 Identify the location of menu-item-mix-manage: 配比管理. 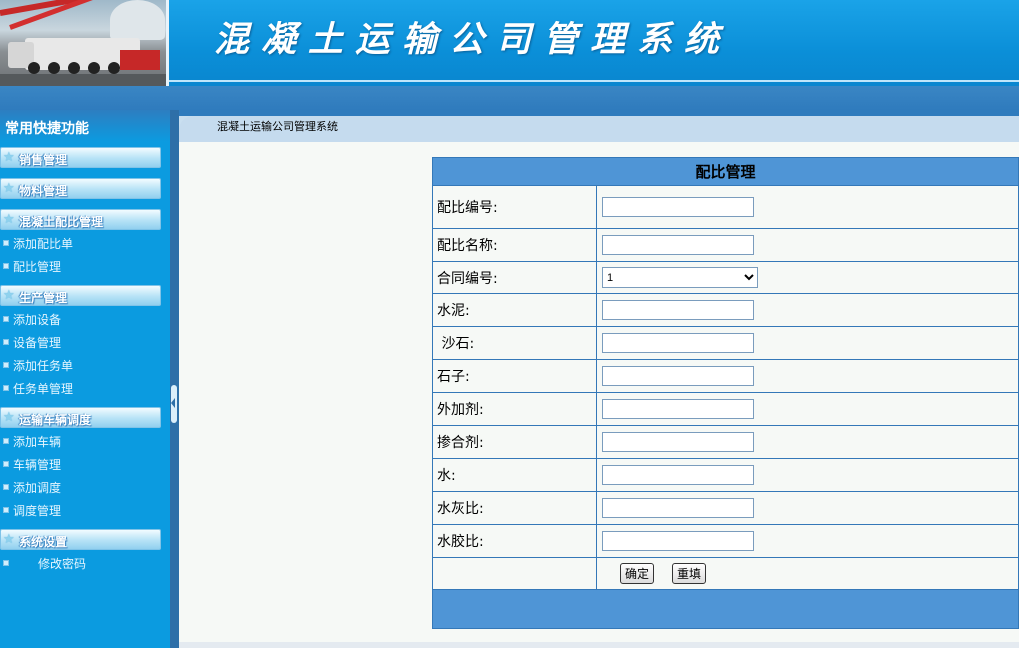
(80, 266).